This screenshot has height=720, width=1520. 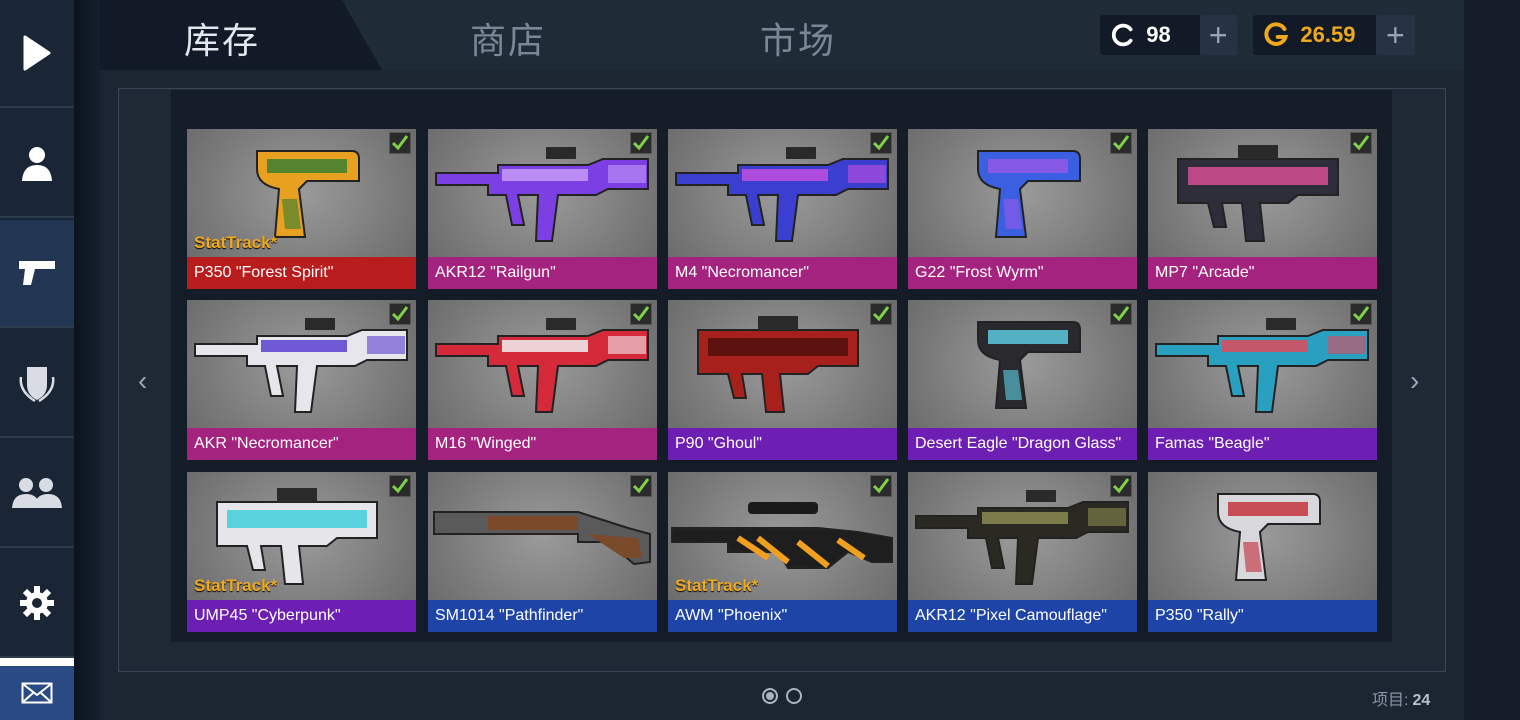 What do you see at coordinates (1390, 700) in the screenshot?
I see `item-count-label: 项目:` at bounding box center [1390, 700].